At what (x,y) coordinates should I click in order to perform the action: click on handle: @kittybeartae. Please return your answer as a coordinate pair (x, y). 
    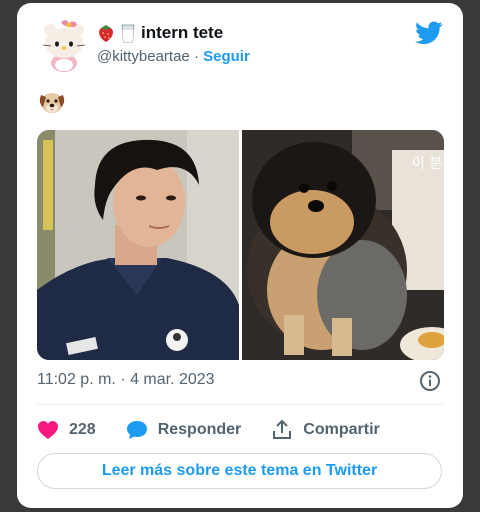
    Looking at the image, I should click on (143, 56).